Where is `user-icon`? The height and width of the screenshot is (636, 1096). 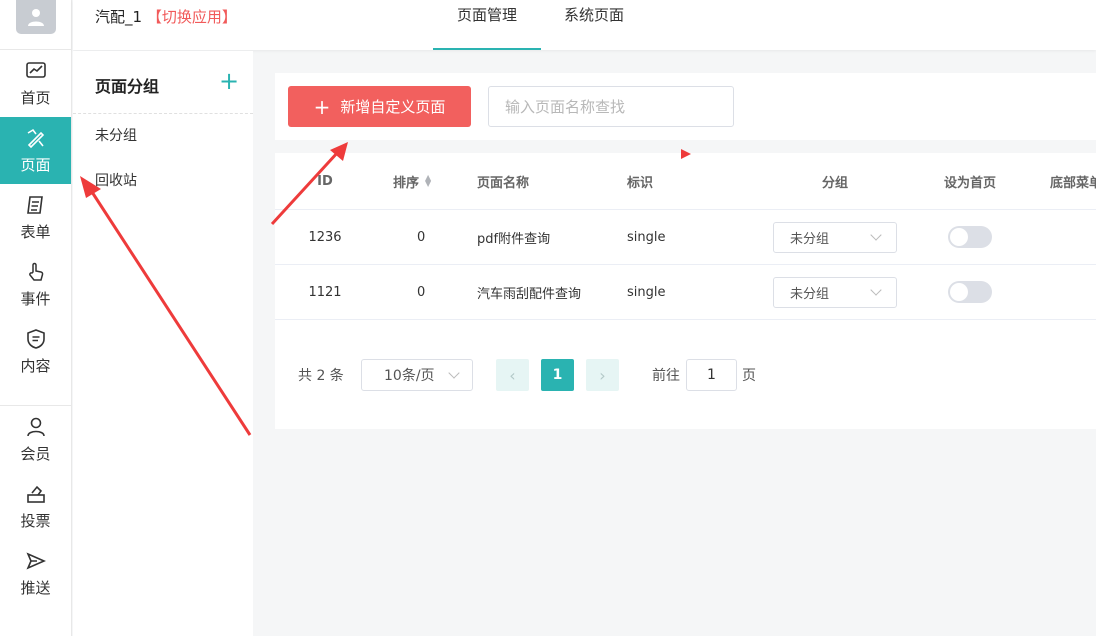 user-icon is located at coordinates (36, 427).